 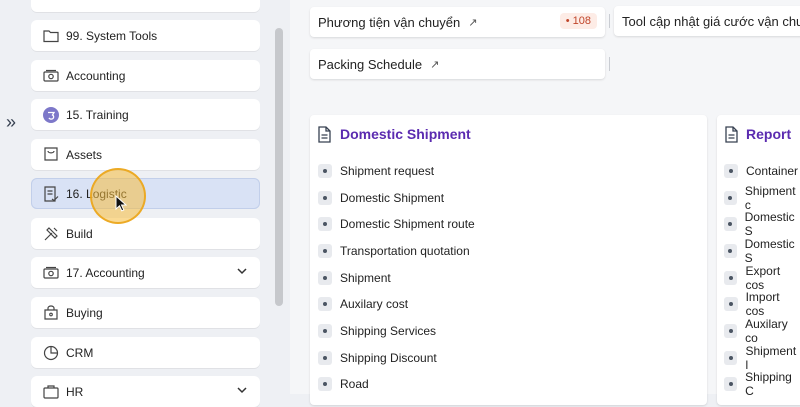 I want to click on shortcut-transport-vehicles: Phương tiện vận chuyển ↗ • 108, so click(x=457, y=22).